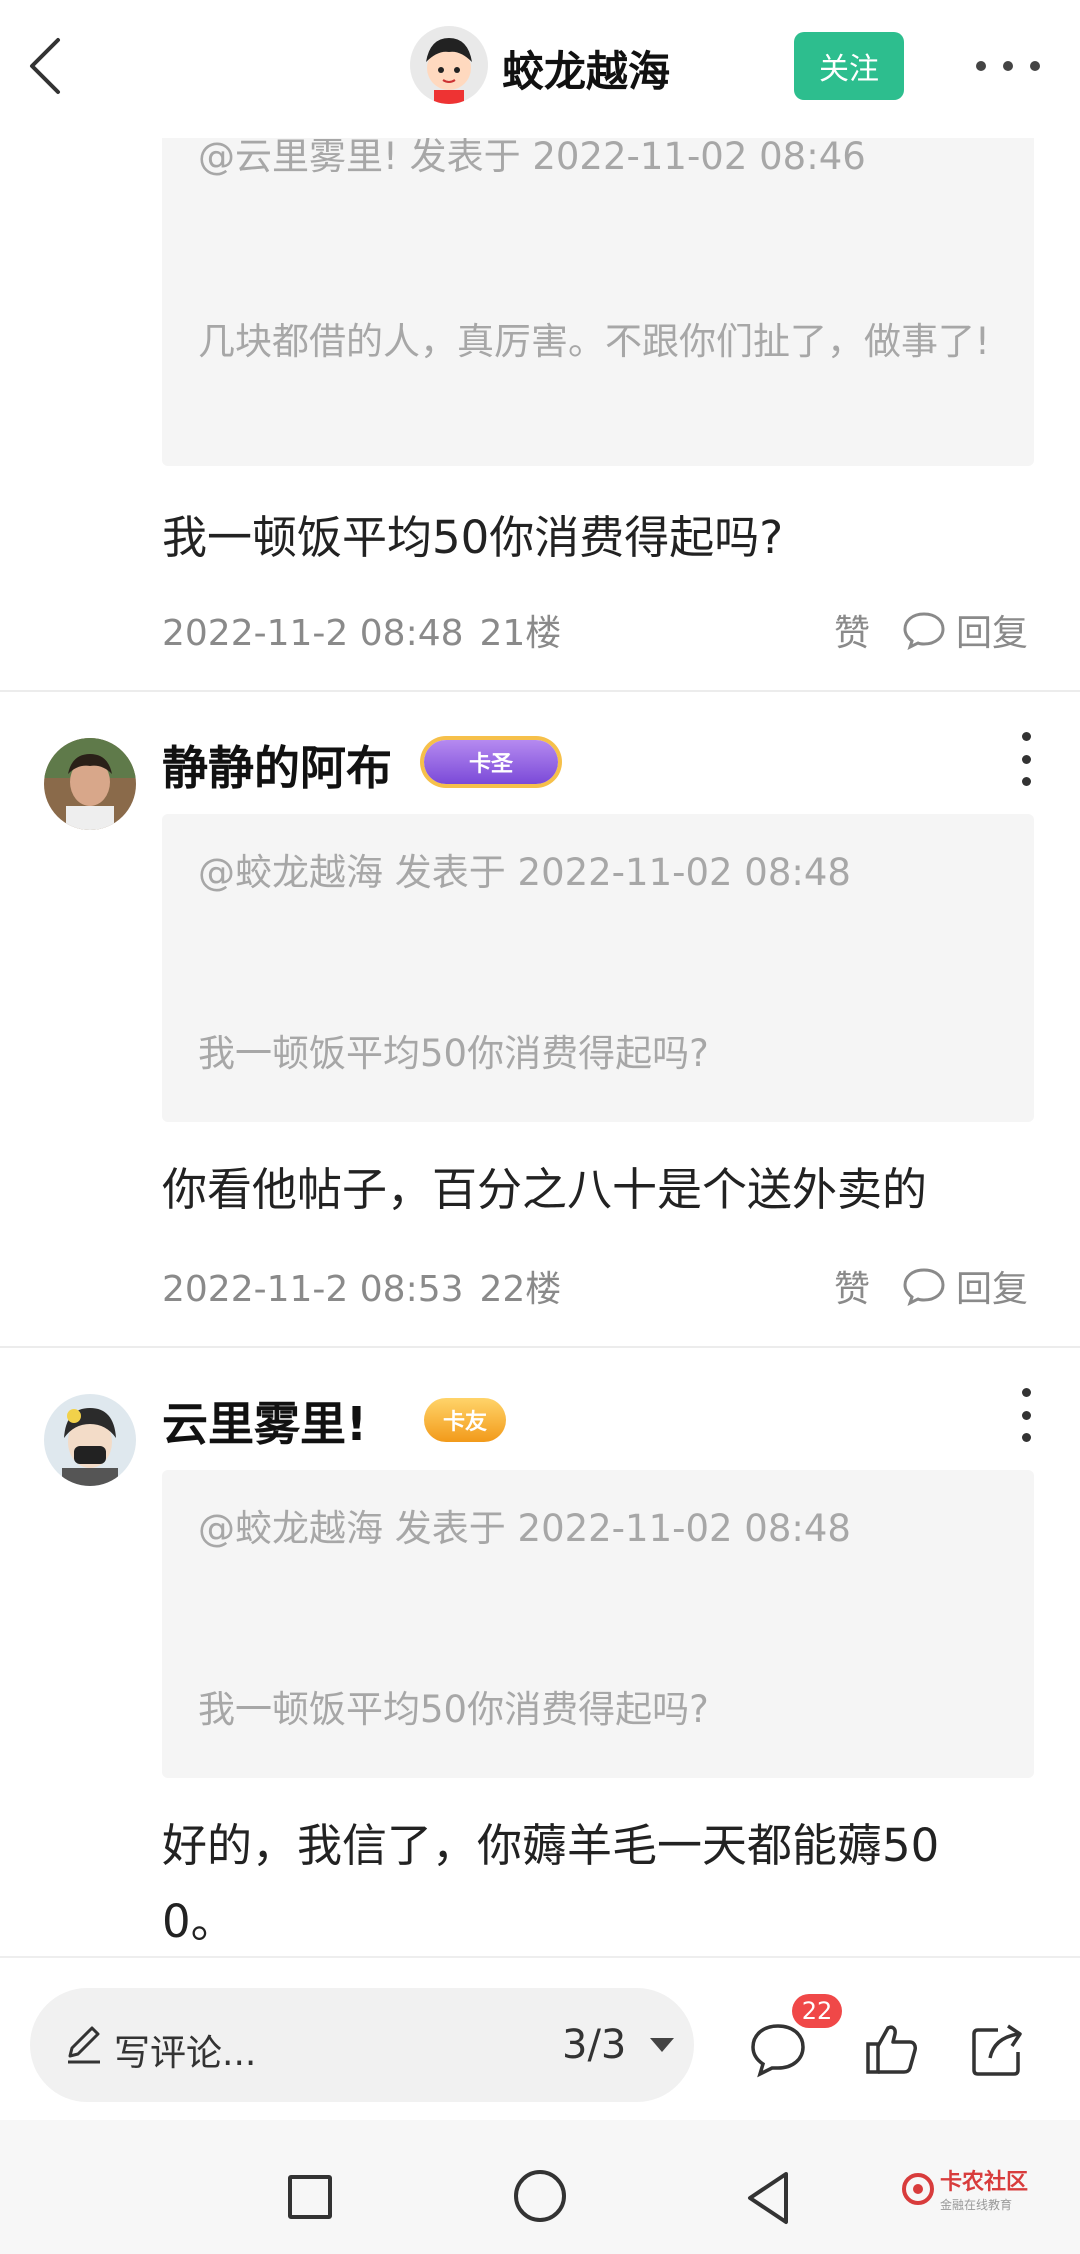 The image size is (1080, 2254). I want to click on author-name: 蛟龙越海, so click(586, 68).